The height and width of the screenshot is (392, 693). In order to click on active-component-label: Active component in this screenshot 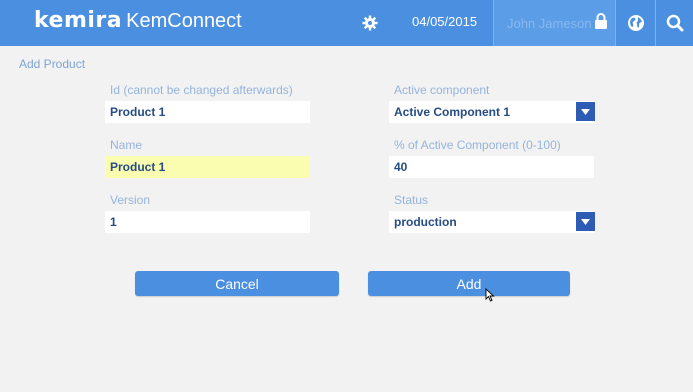, I will do `click(442, 90)`.